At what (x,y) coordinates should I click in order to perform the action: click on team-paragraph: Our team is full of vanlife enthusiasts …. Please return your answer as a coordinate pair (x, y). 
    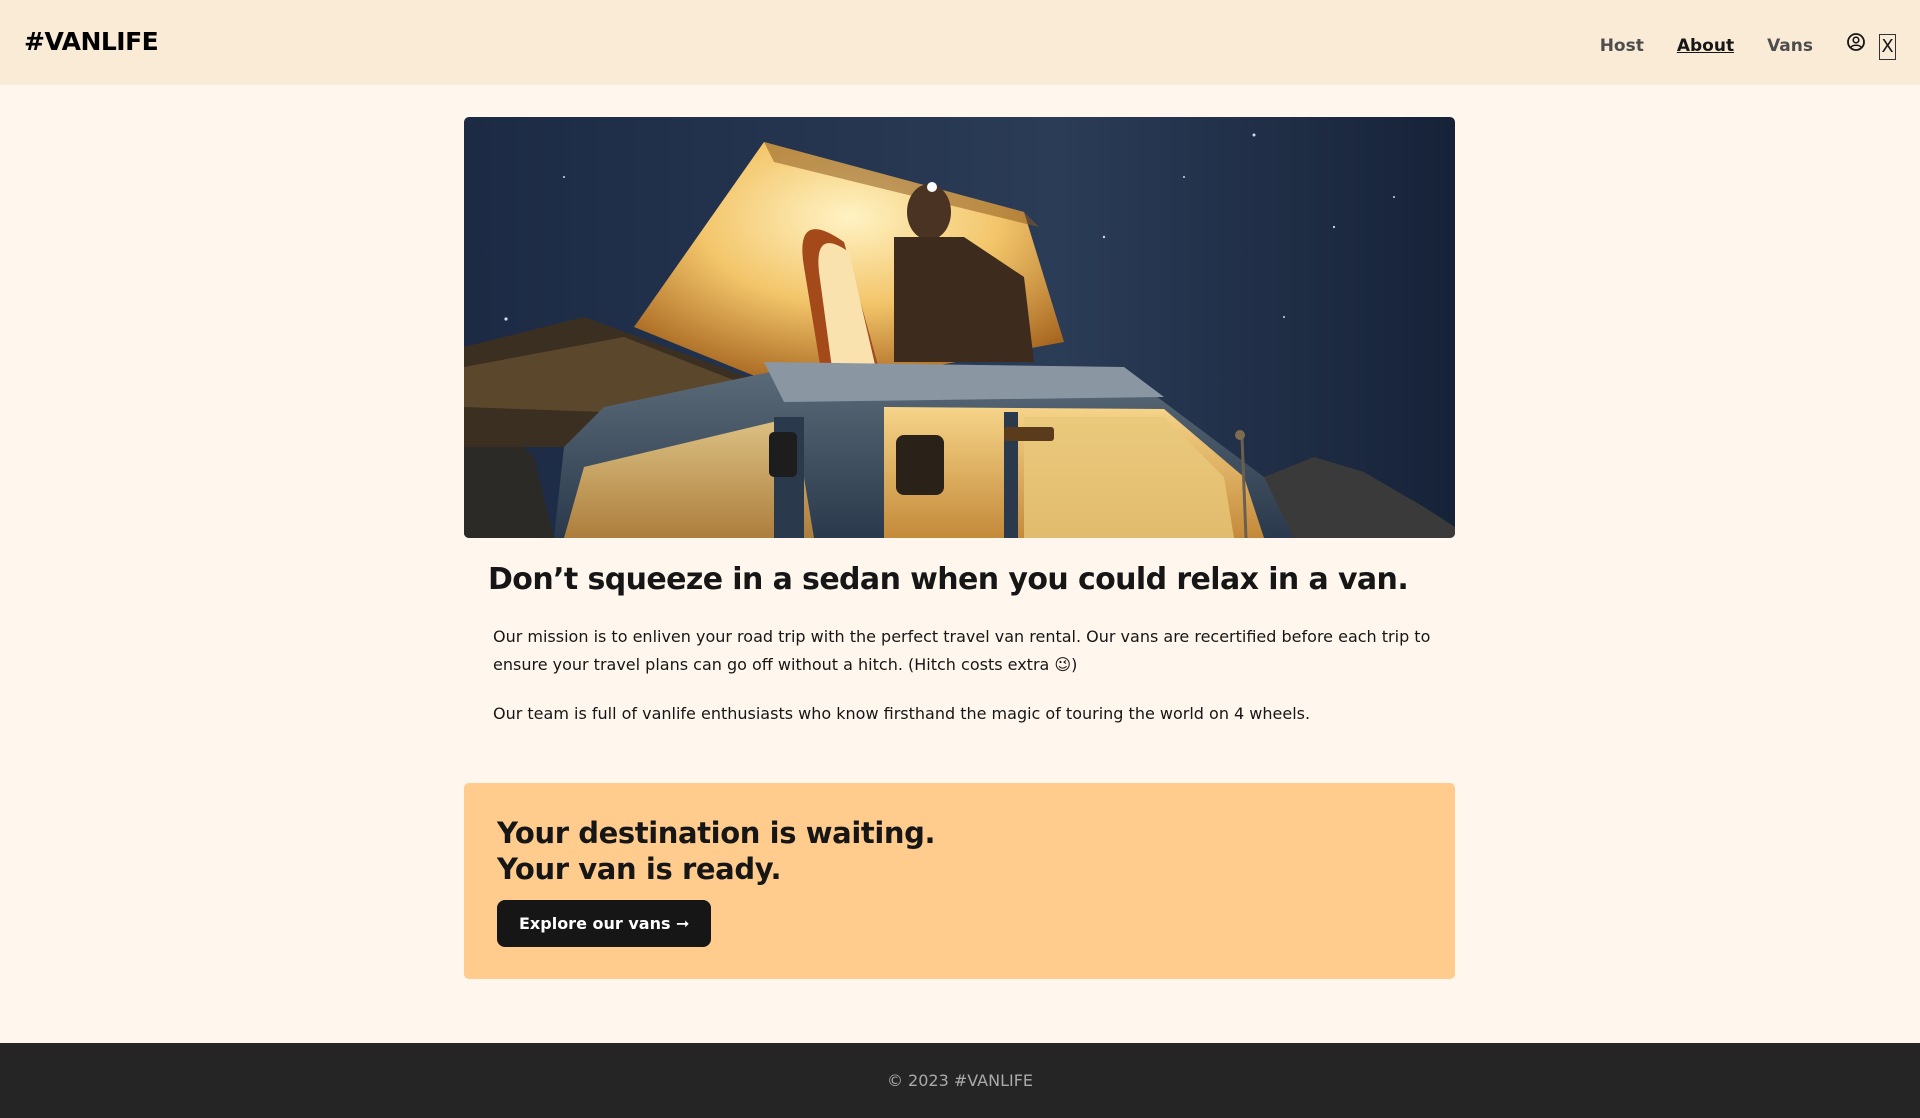
    Looking at the image, I should click on (902, 713).